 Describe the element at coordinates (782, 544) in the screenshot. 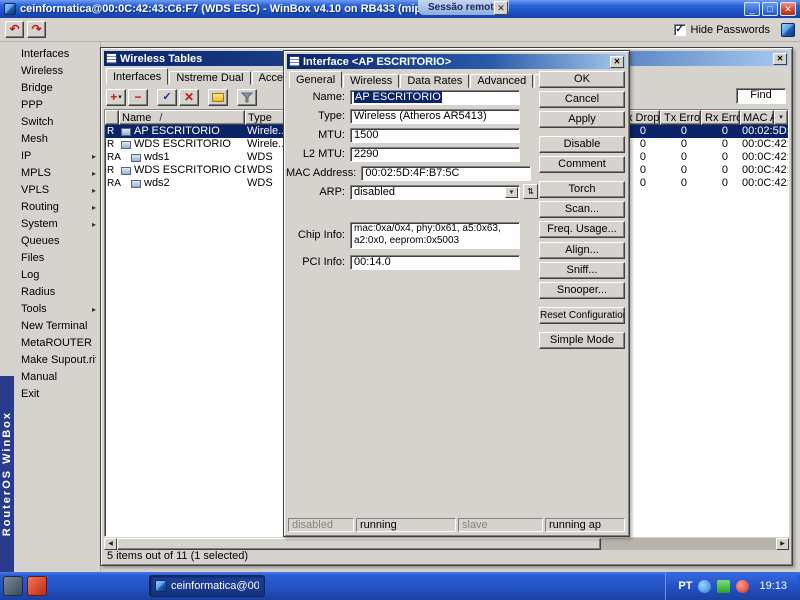

I see `scroll-right-button: ▶` at that location.